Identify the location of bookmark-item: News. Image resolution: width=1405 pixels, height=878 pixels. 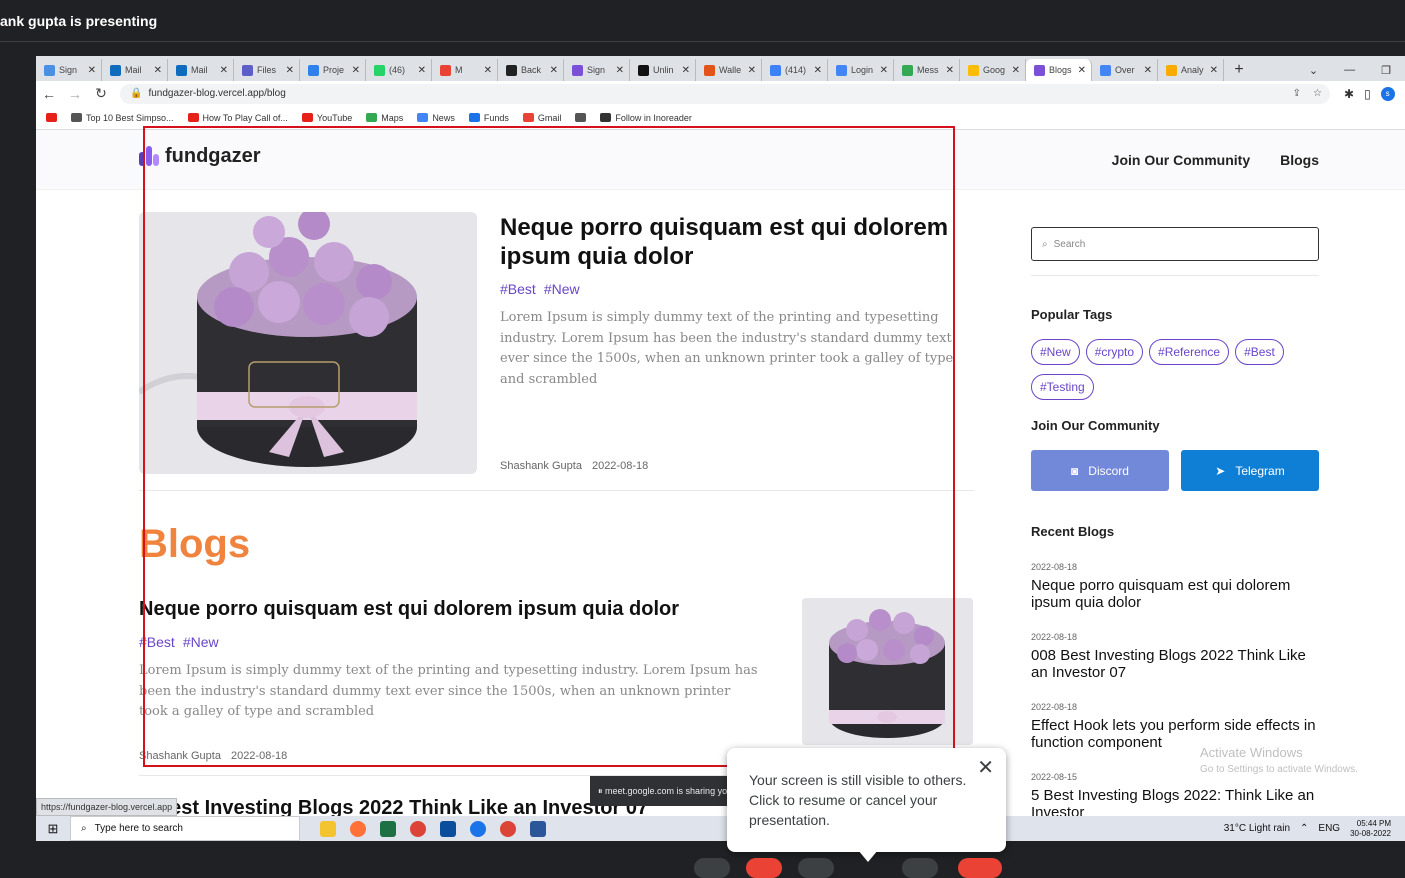
(436, 118).